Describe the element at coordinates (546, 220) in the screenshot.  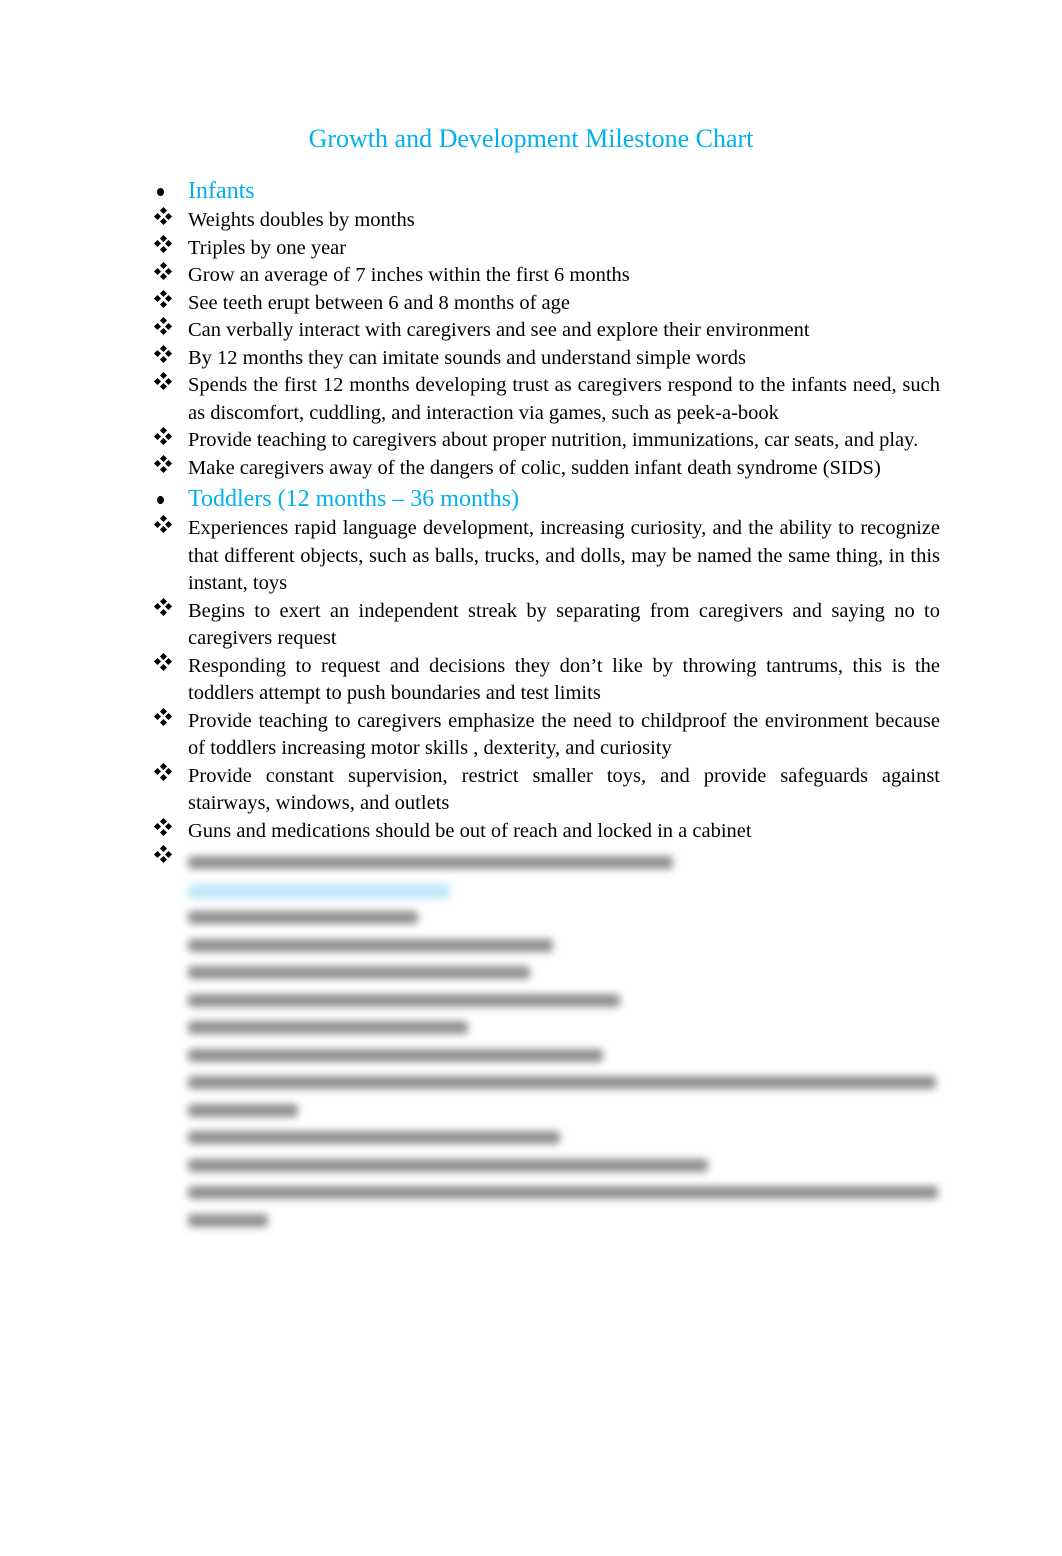
I see `list-item: Weights doubles by months` at that location.